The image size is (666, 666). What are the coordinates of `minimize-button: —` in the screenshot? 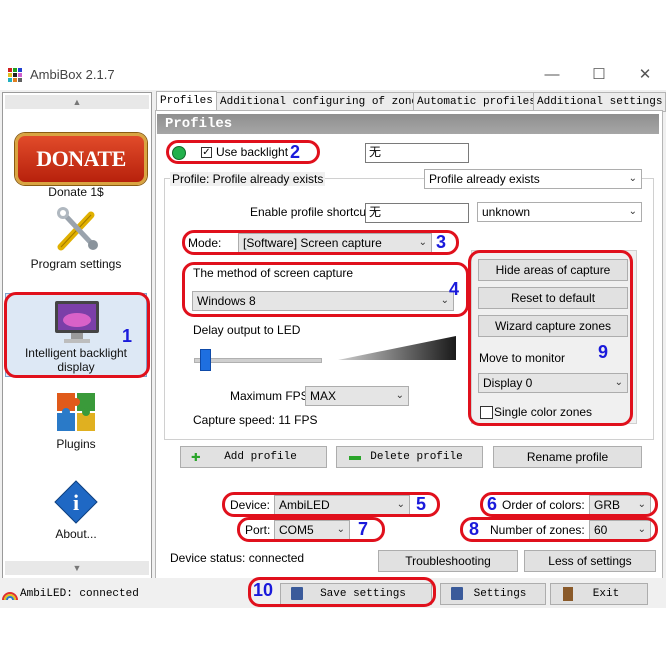 It's located at (552, 75).